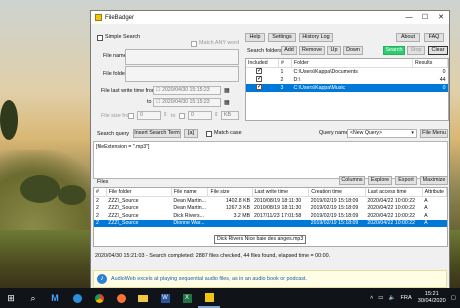 The height and width of the screenshot is (308, 460). I want to click on folder-path: C:\Users\Kappa\Music, so click(352, 88).